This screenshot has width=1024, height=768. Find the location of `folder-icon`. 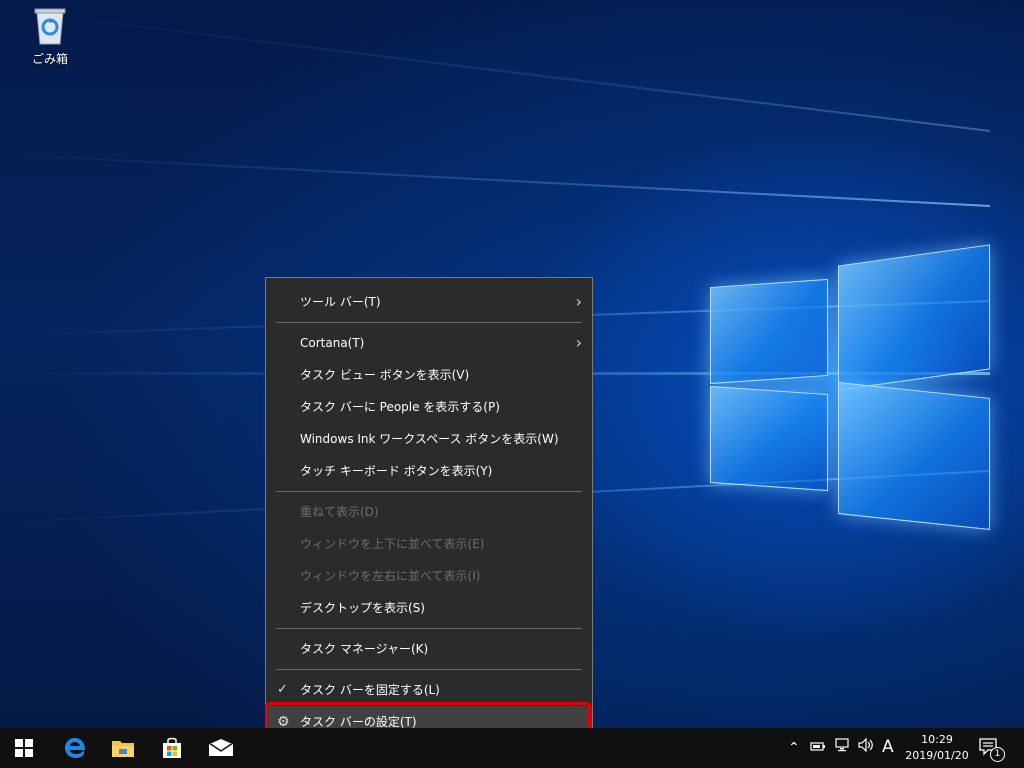

folder-icon is located at coordinates (123, 749).